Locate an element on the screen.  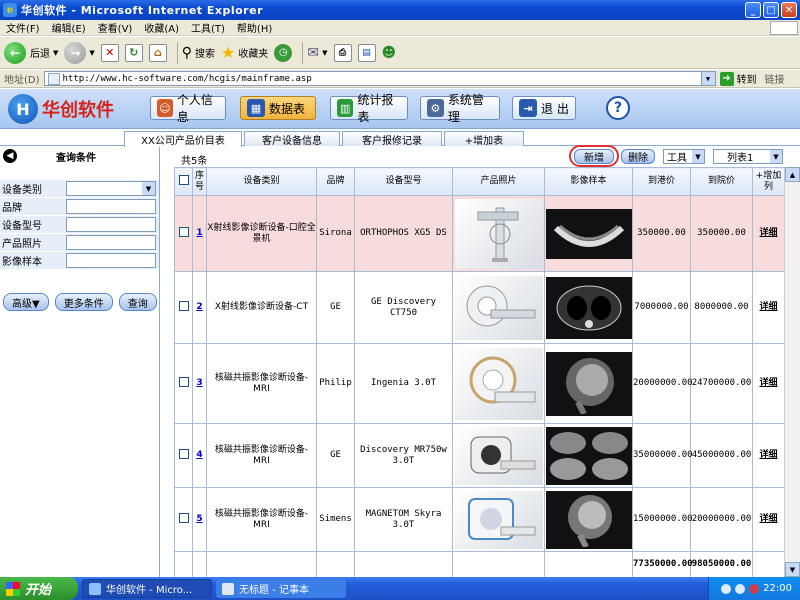
security-icon is located at coordinates (754, 588).